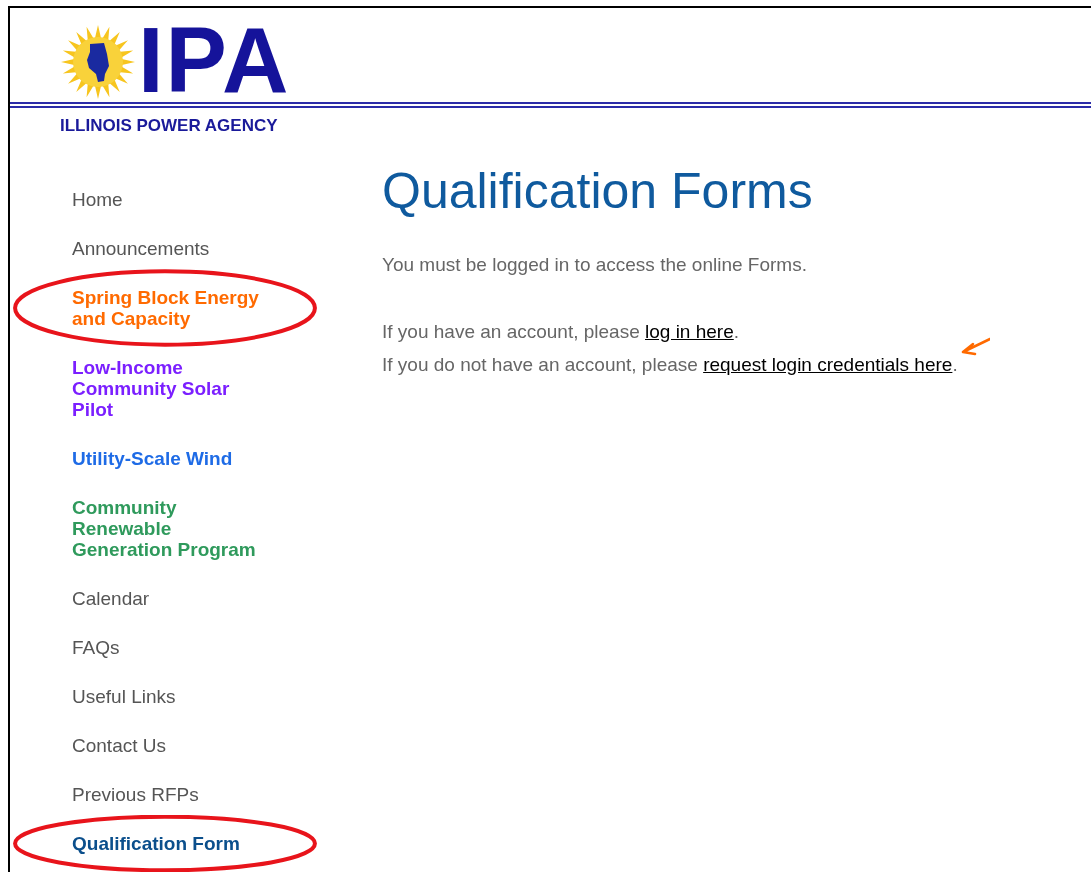  What do you see at coordinates (170, 696) in the screenshot?
I see `nav-link: Useful Links` at bounding box center [170, 696].